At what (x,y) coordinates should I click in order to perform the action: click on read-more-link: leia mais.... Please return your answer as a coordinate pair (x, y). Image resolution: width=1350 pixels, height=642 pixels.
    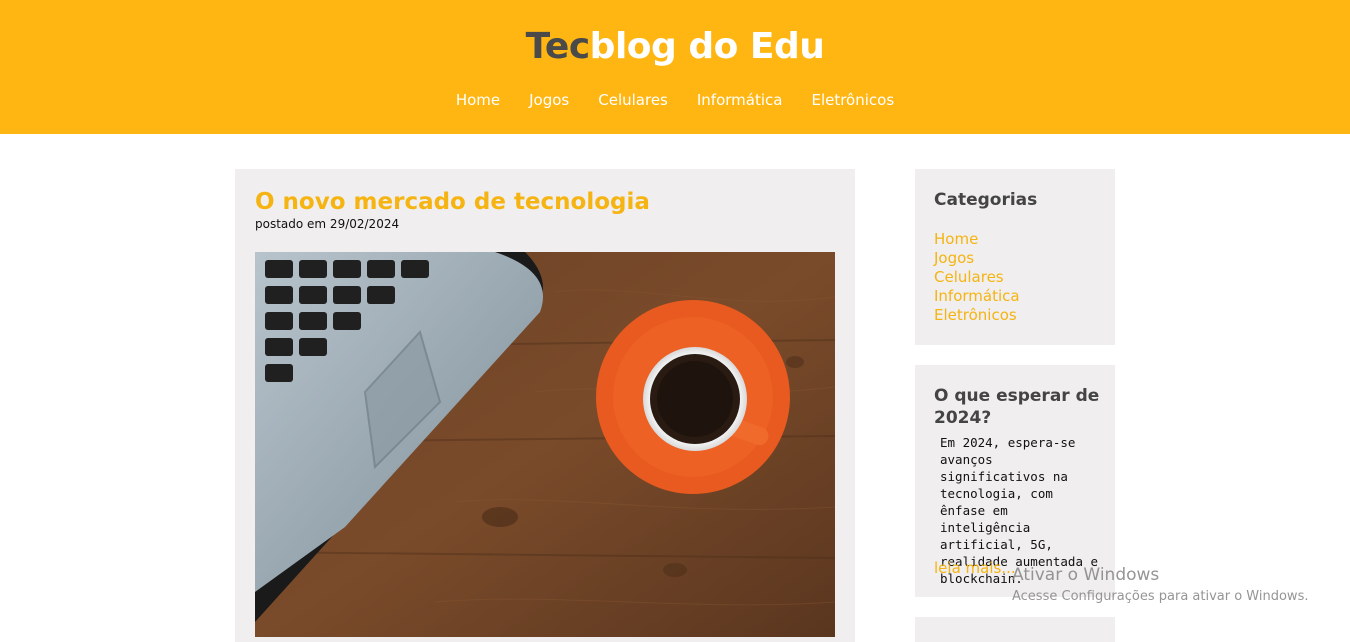
    Looking at the image, I should click on (975, 568).